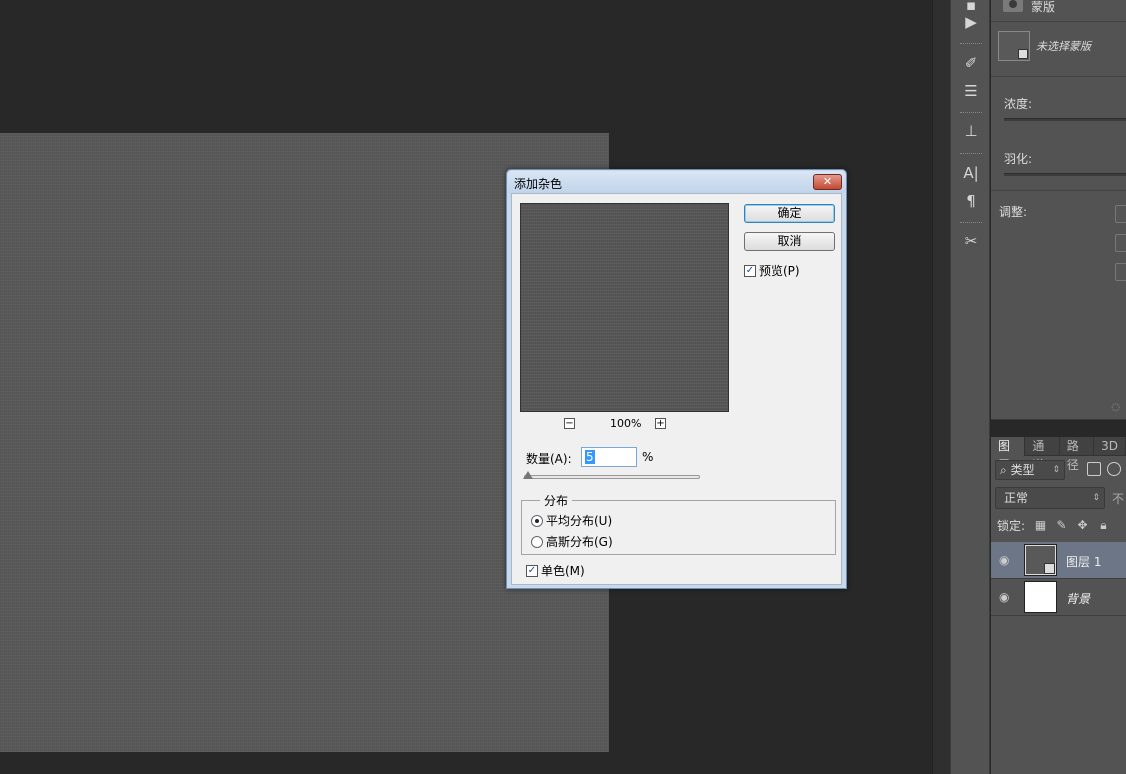 This screenshot has width=1126, height=774. Describe the element at coordinates (1063, 46) in the screenshot. I see `mask-status: 未选择蒙版` at that location.